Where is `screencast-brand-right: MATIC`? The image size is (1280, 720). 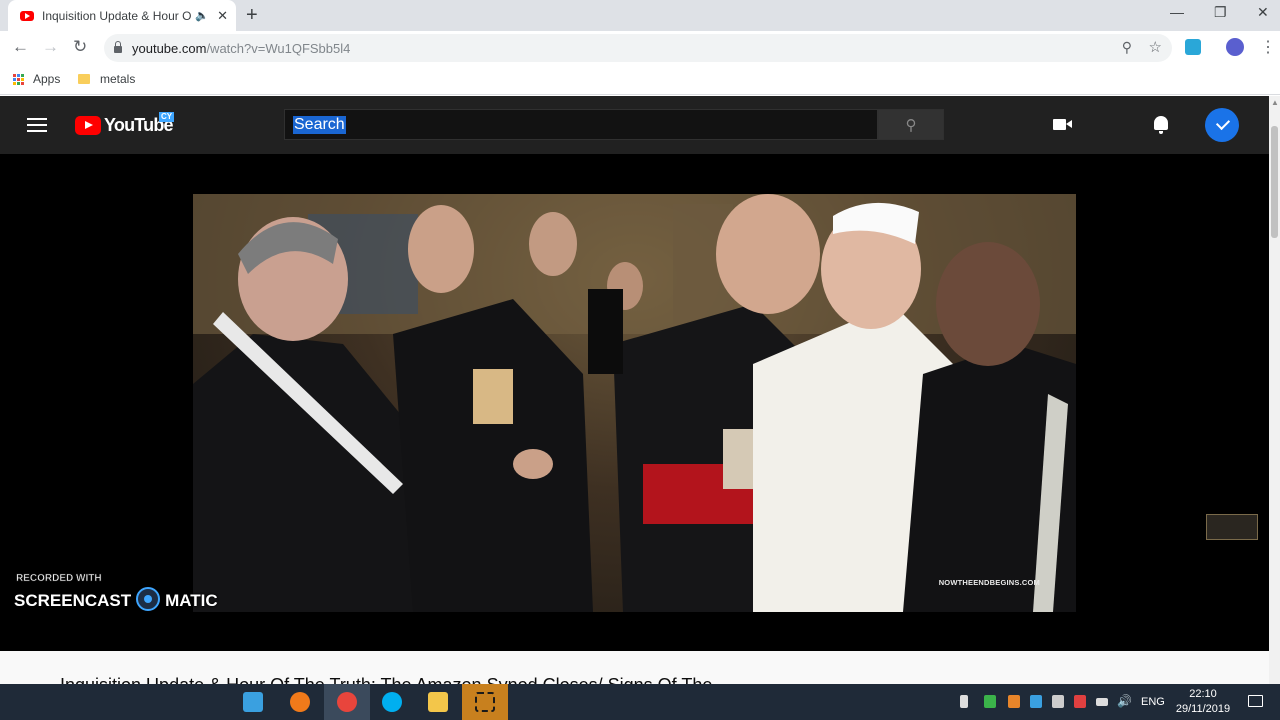 screencast-brand-right: MATIC is located at coordinates (191, 600).